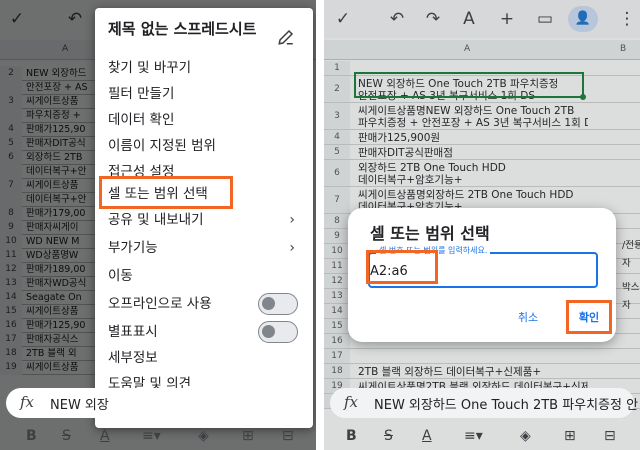 Image resolution: width=640 pixels, height=450 pixels. Describe the element at coordinates (162, 146) in the screenshot. I see `menu-item: 이름이 지정된 범위` at that location.